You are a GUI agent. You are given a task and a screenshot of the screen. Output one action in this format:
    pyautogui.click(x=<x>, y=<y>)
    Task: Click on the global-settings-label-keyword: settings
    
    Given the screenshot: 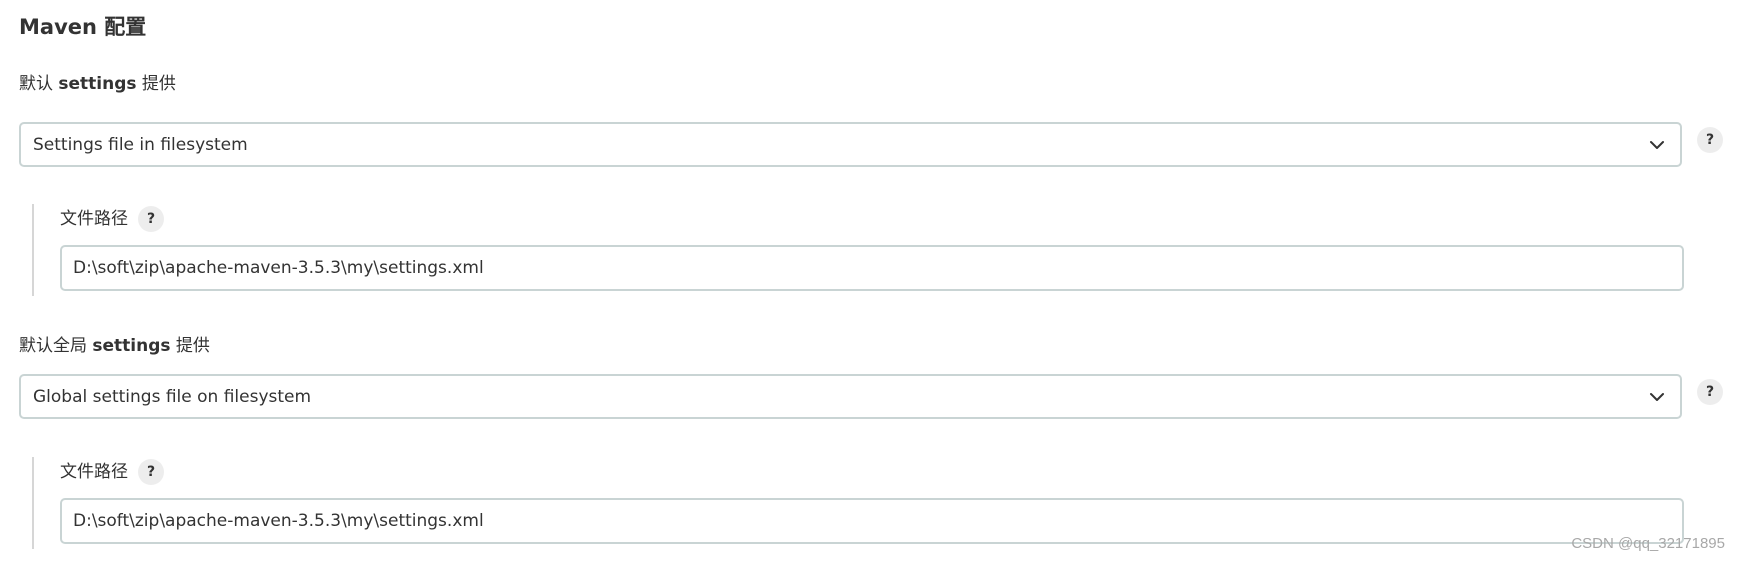 What is the action you would take?
    pyautogui.click(x=131, y=346)
    